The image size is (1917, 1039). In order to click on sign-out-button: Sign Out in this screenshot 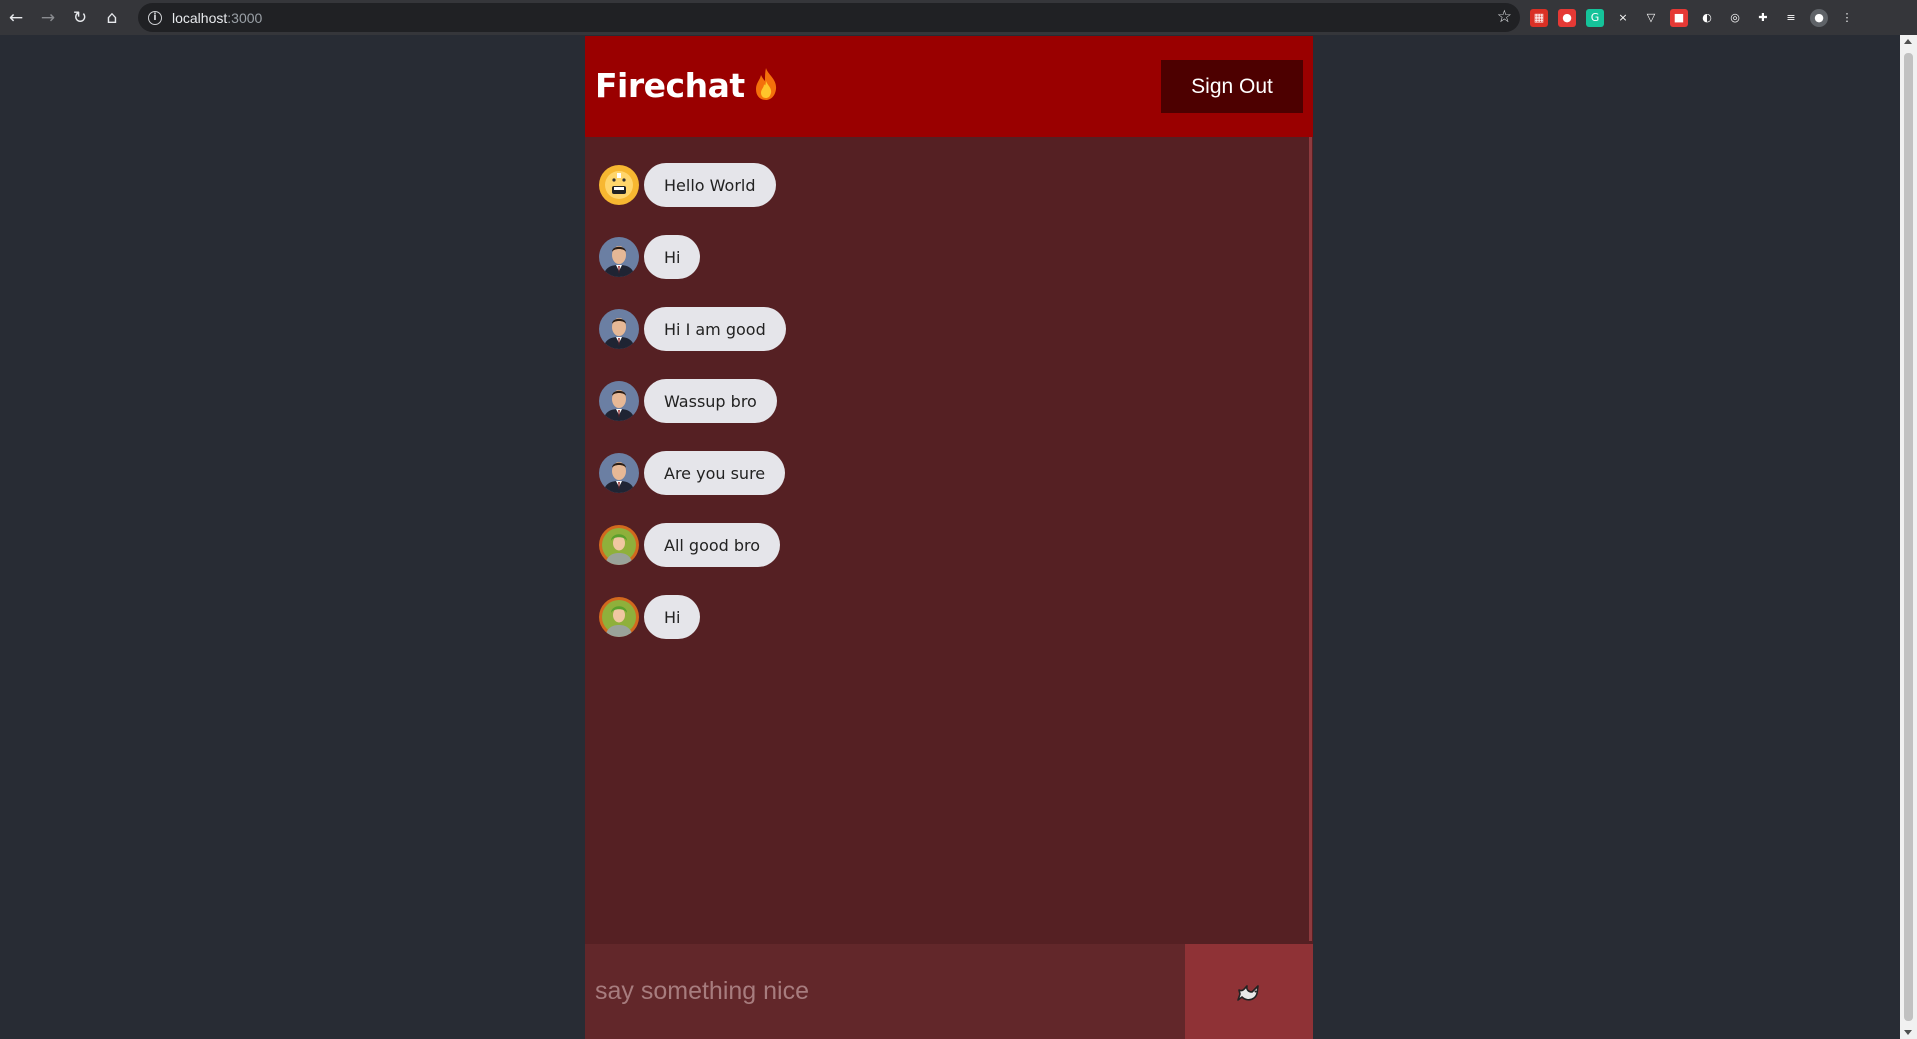, I will do `click(1232, 86)`.